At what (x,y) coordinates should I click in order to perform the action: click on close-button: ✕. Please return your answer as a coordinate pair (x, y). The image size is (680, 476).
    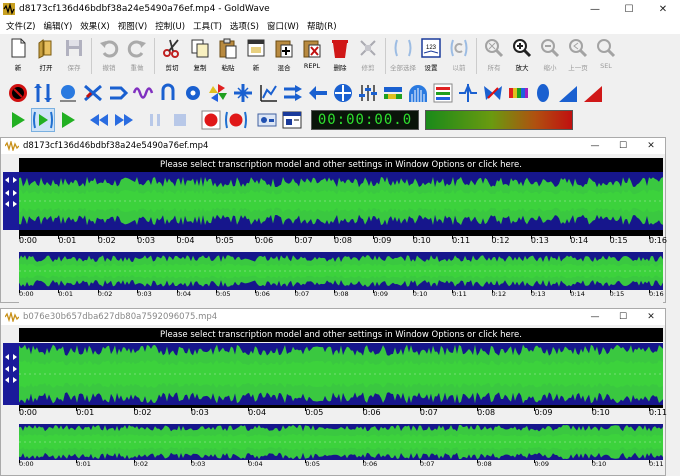
    Looking at the image, I should click on (663, 9).